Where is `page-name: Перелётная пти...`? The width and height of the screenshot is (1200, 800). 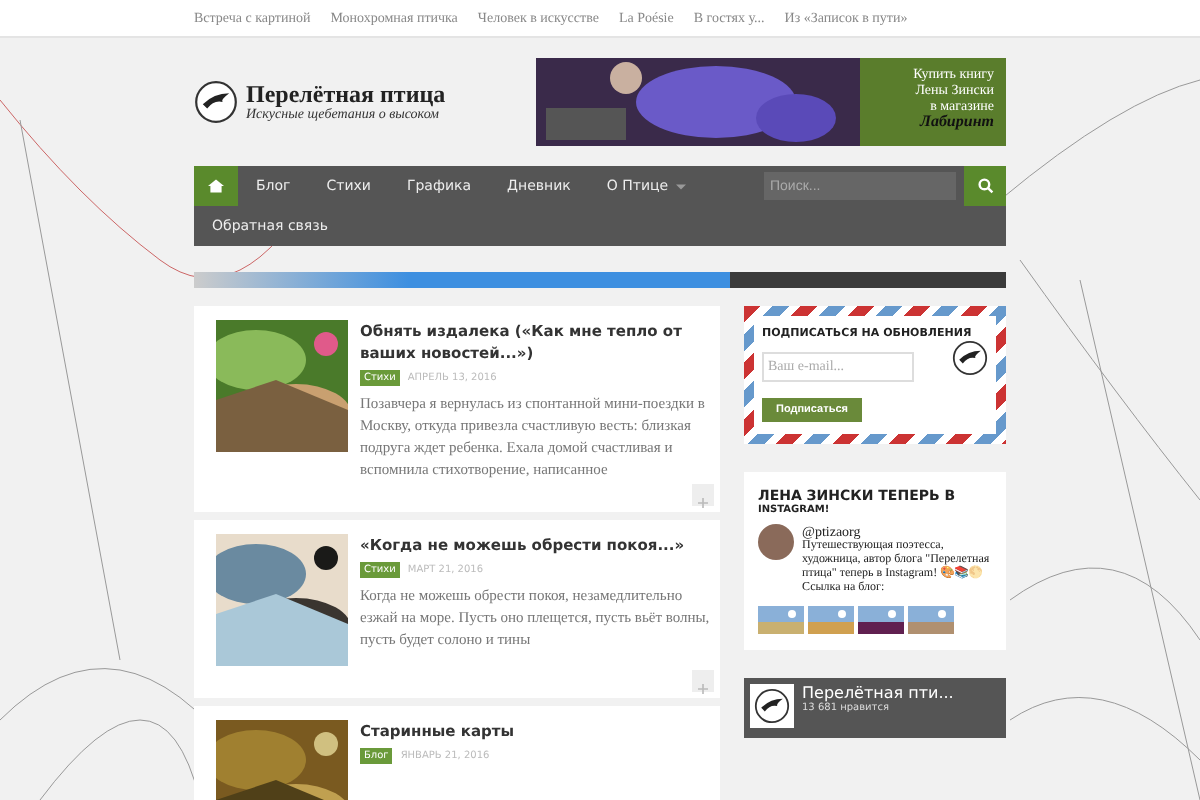
page-name: Перелётная пти... is located at coordinates (878, 692).